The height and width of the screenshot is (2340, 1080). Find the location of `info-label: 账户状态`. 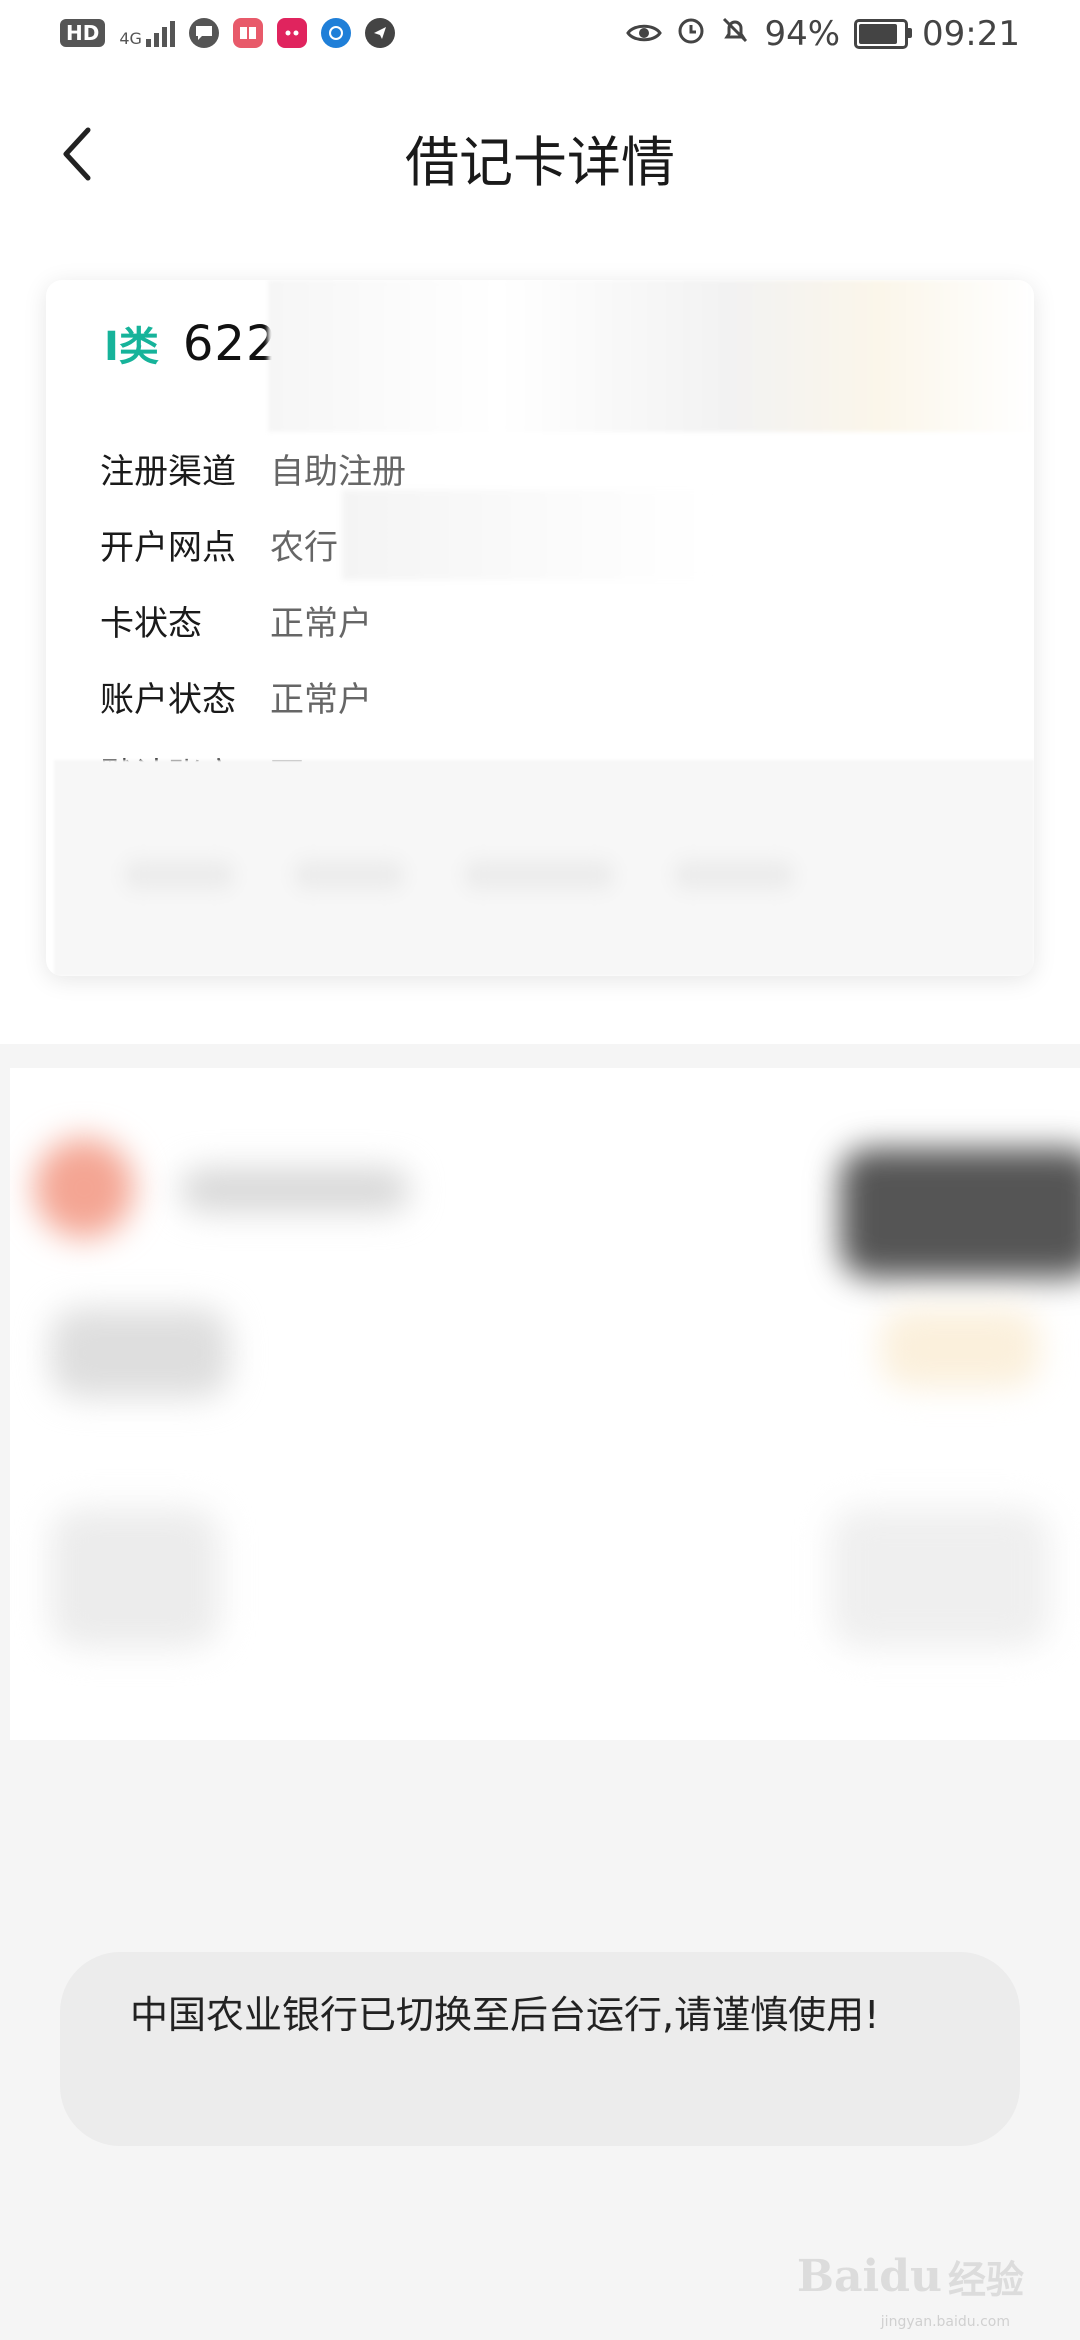

info-label: 账户状态 is located at coordinates (168, 699).